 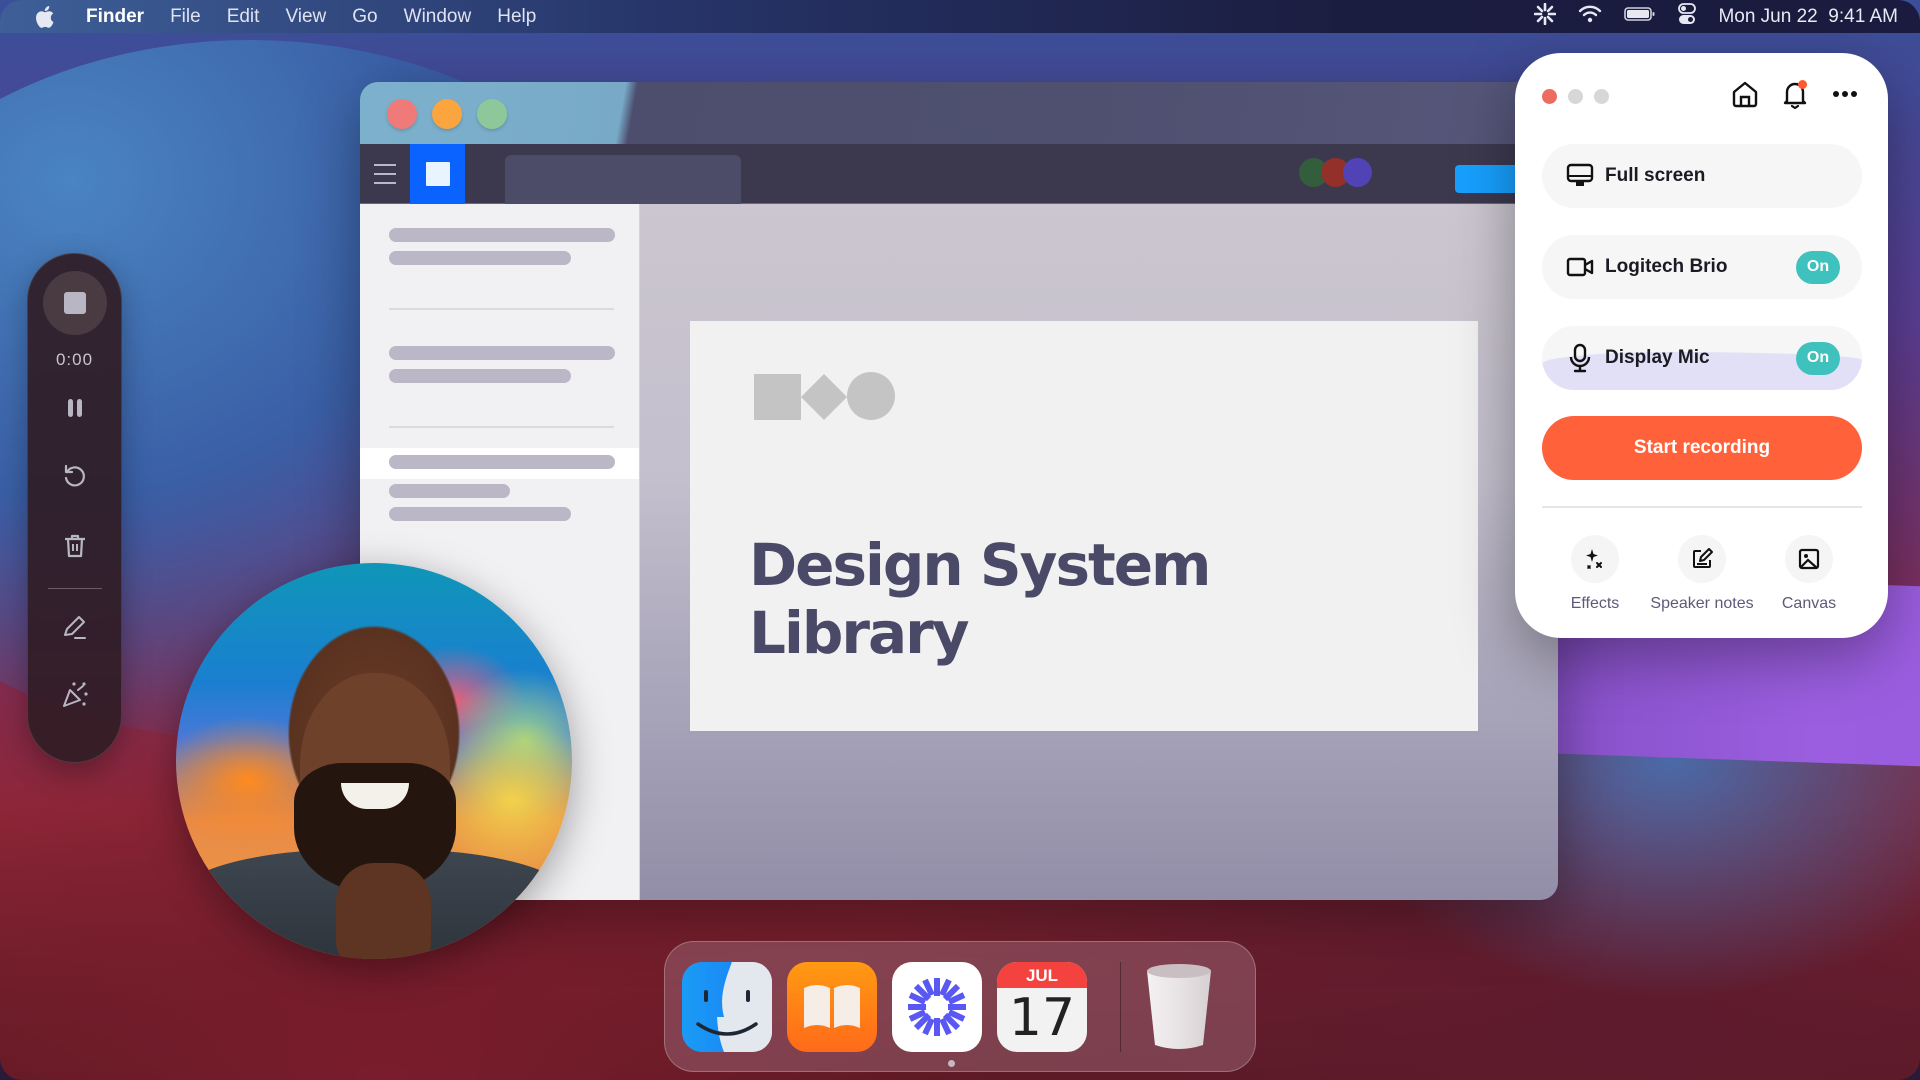 I want to click on restart-icon, so click(x=74, y=475).